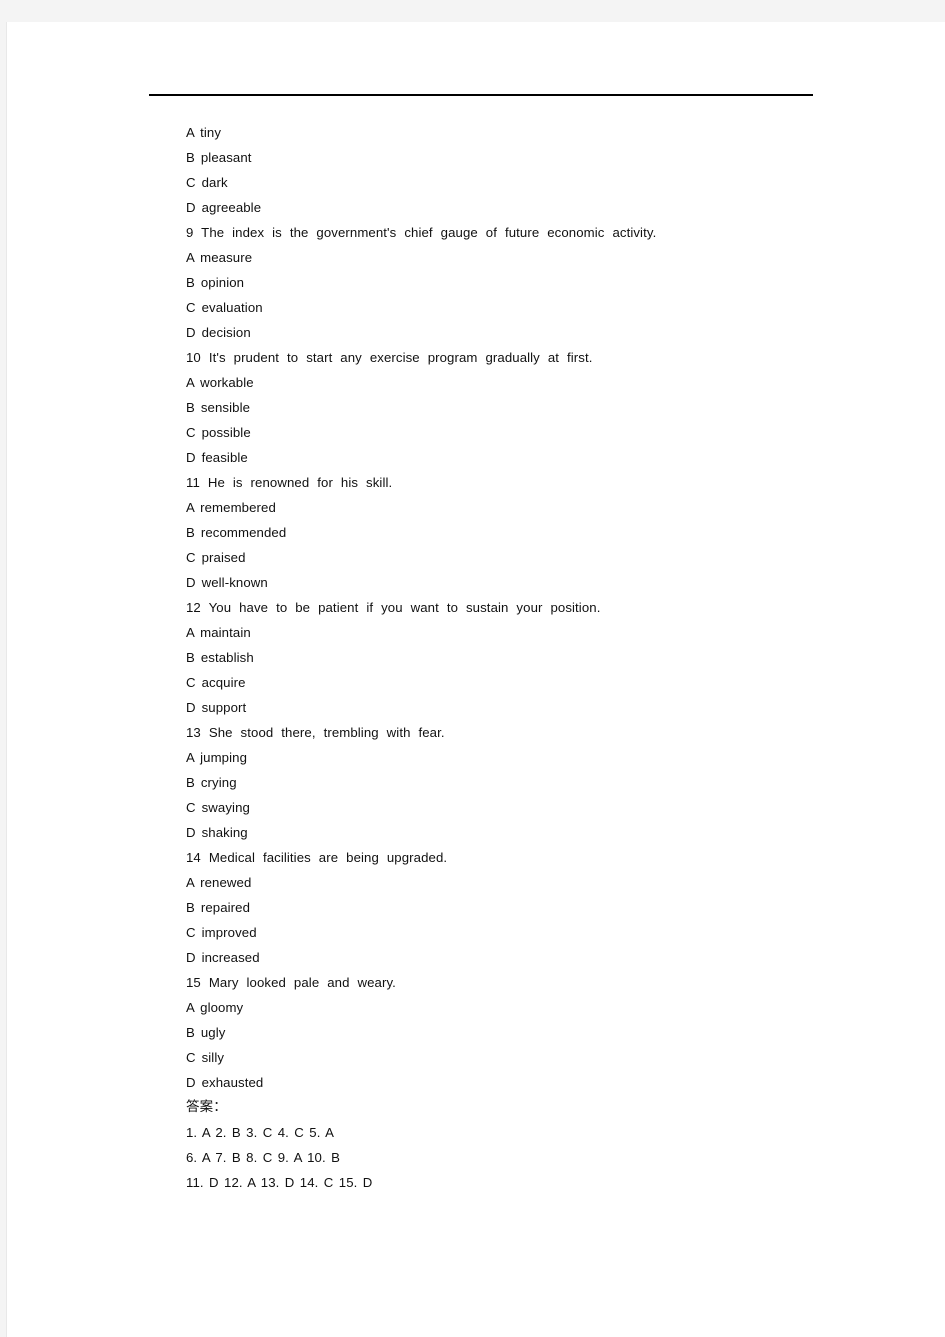 Image resolution: width=945 pixels, height=1337 pixels. I want to click on option-line: B opinion, so click(215, 282).